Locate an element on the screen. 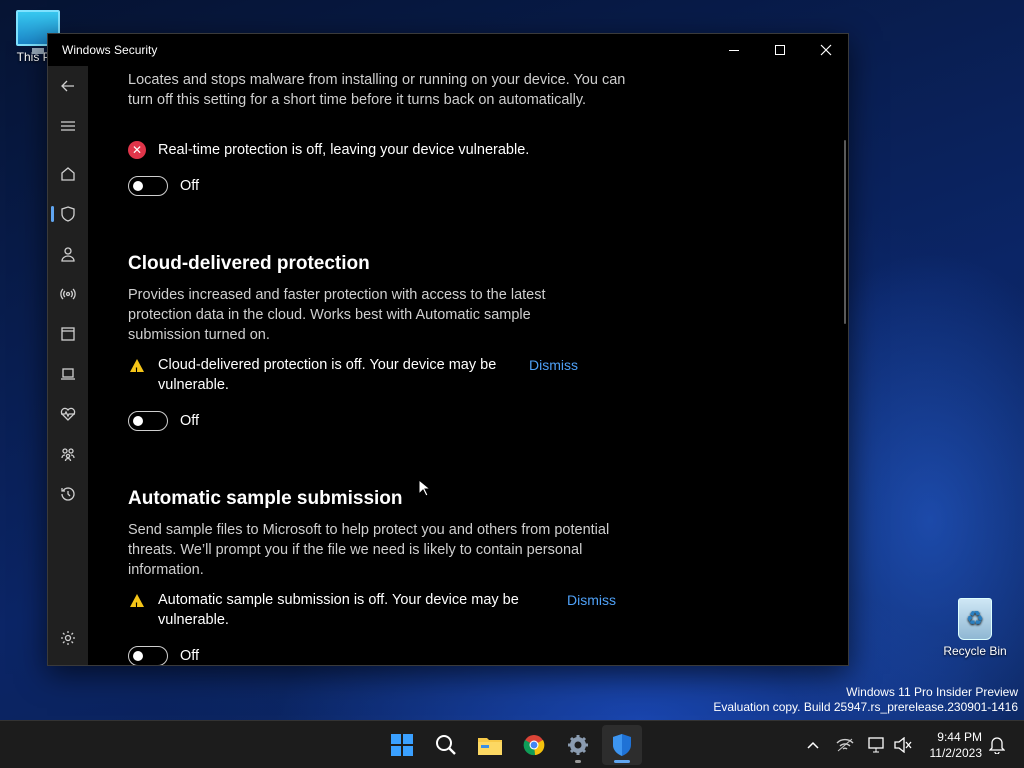 The image size is (1024, 768). back-button is located at coordinates (68, 86).